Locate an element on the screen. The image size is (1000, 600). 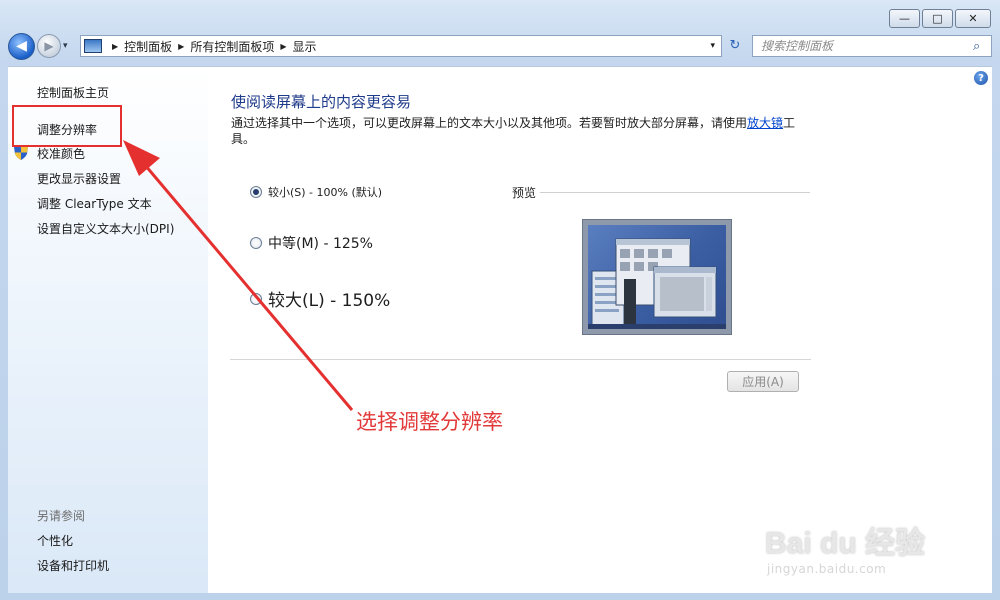
watermark-brand: Bai du 经验 is located at coordinates (845, 543).